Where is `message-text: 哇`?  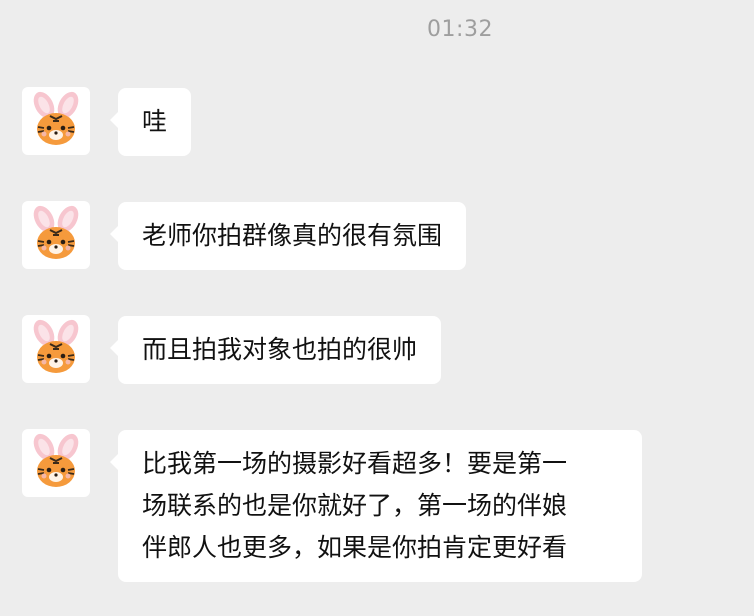 message-text: 哇 is located at coordinates (155, 121).